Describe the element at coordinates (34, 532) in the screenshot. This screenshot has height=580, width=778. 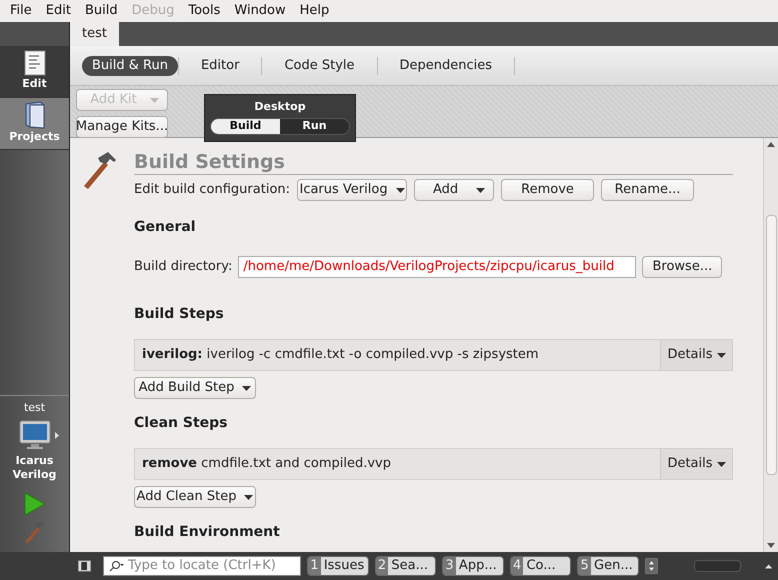
I see `hammer-icon` at that location.